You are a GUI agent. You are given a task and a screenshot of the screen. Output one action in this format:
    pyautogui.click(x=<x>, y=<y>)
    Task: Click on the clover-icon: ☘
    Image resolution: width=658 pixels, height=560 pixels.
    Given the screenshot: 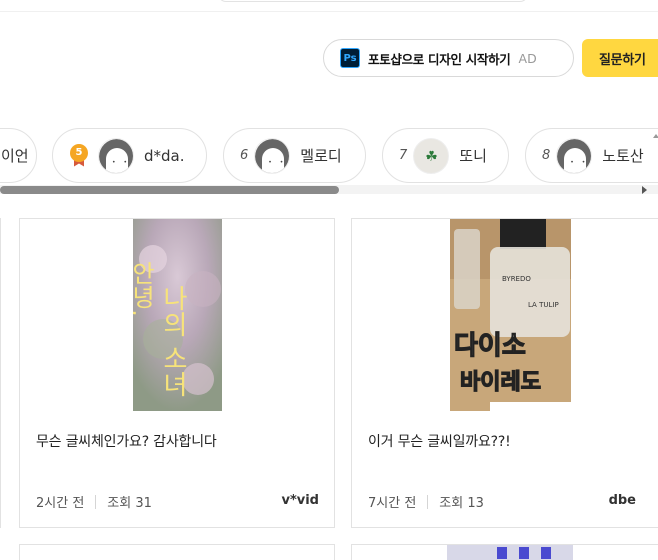 What is the action you would take?
    pyautogui.click(x=431, y=156)
    